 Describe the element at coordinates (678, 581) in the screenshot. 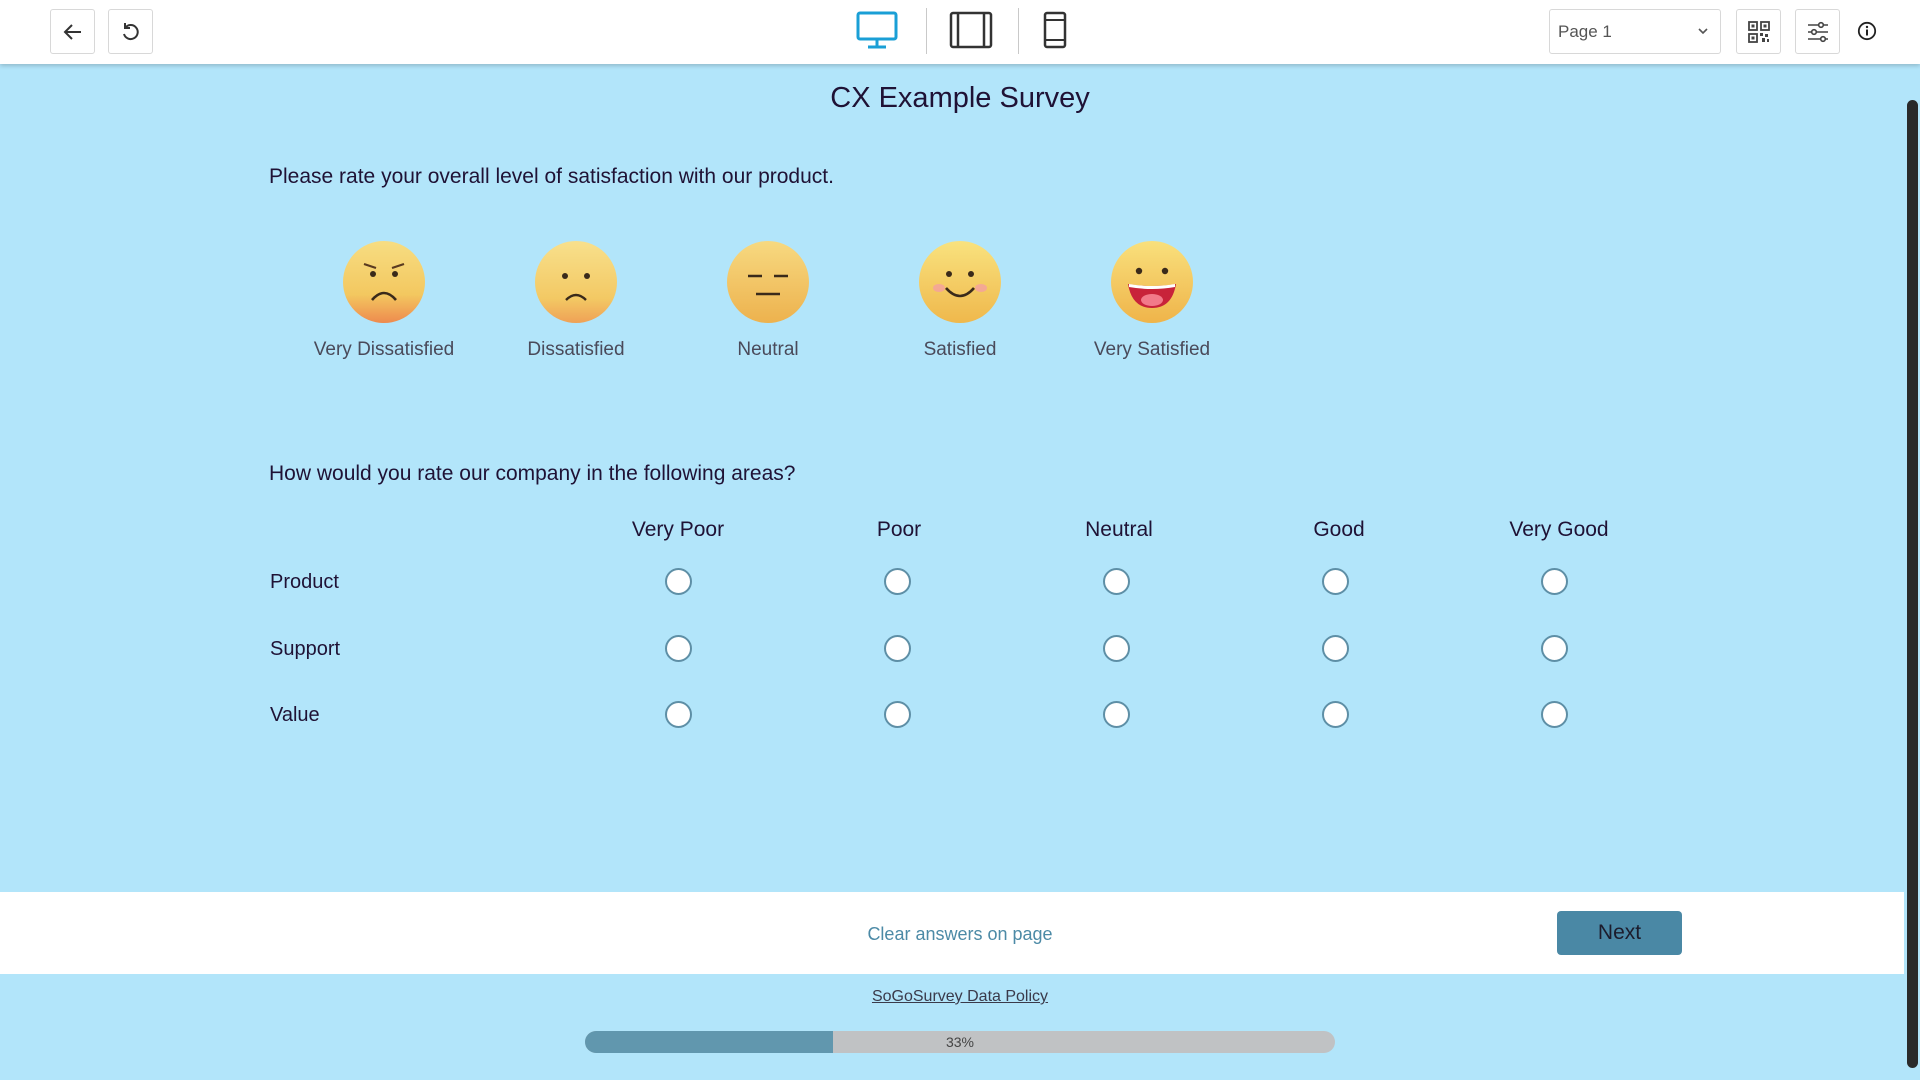

I see `radio-product-very-poor` at that location.